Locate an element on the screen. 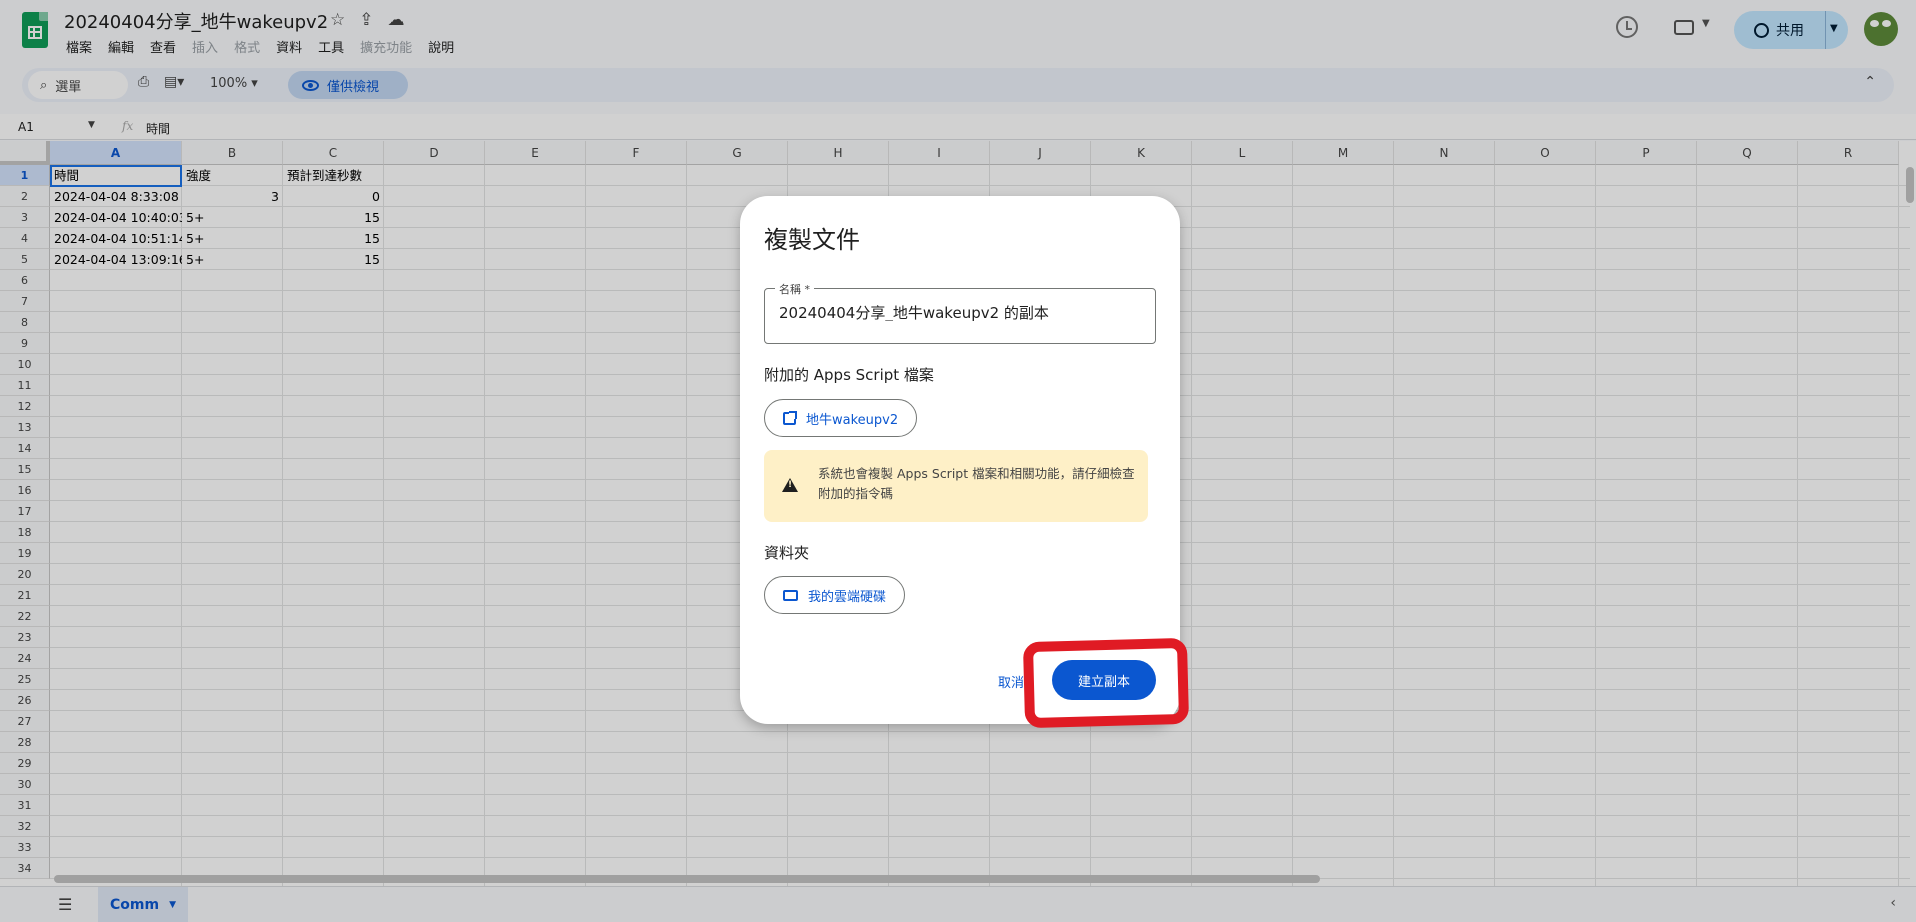  warning-icon is located at coordinates (790, 485).